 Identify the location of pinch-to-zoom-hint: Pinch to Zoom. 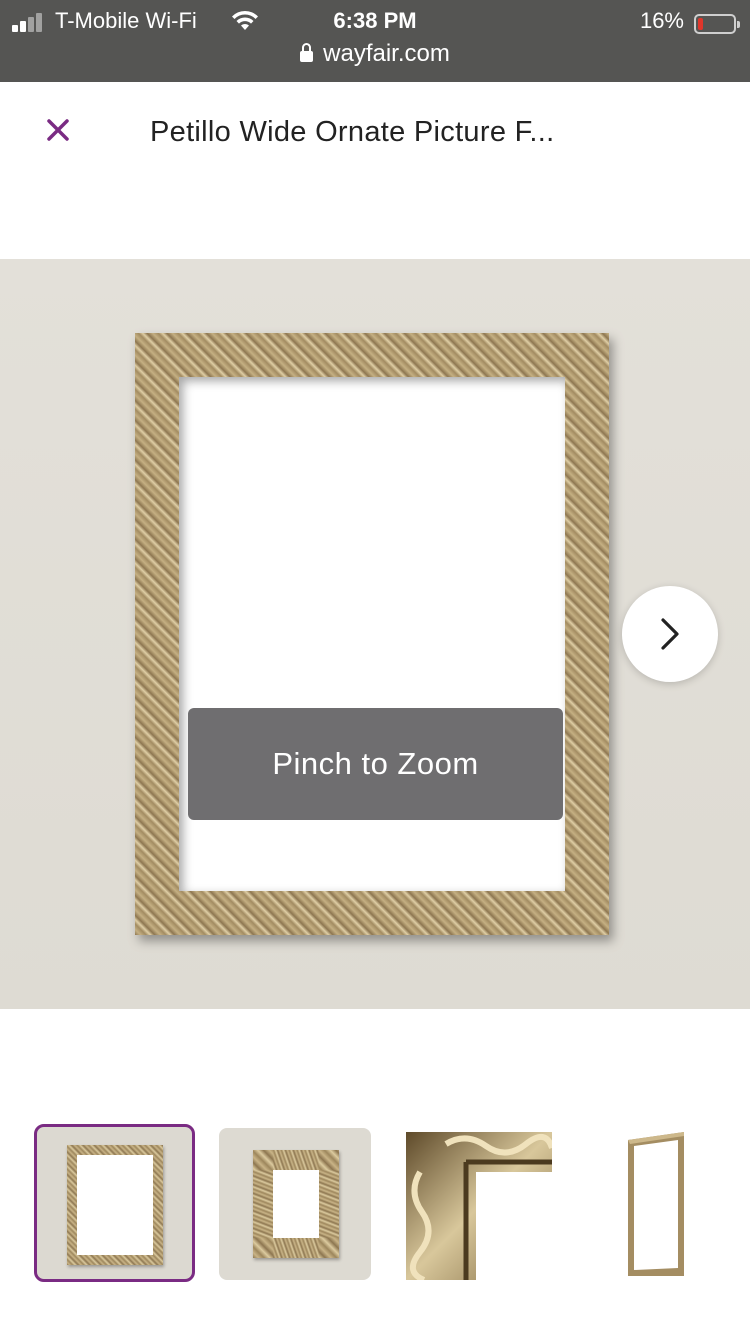
(375, 764).